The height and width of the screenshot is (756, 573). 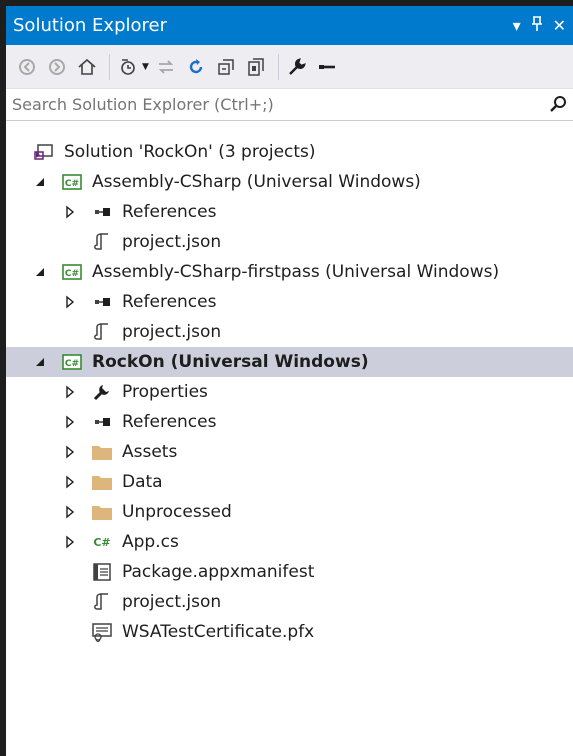 I want to click on tree-item-label: Unprocessed, so click(x=177, y=512).